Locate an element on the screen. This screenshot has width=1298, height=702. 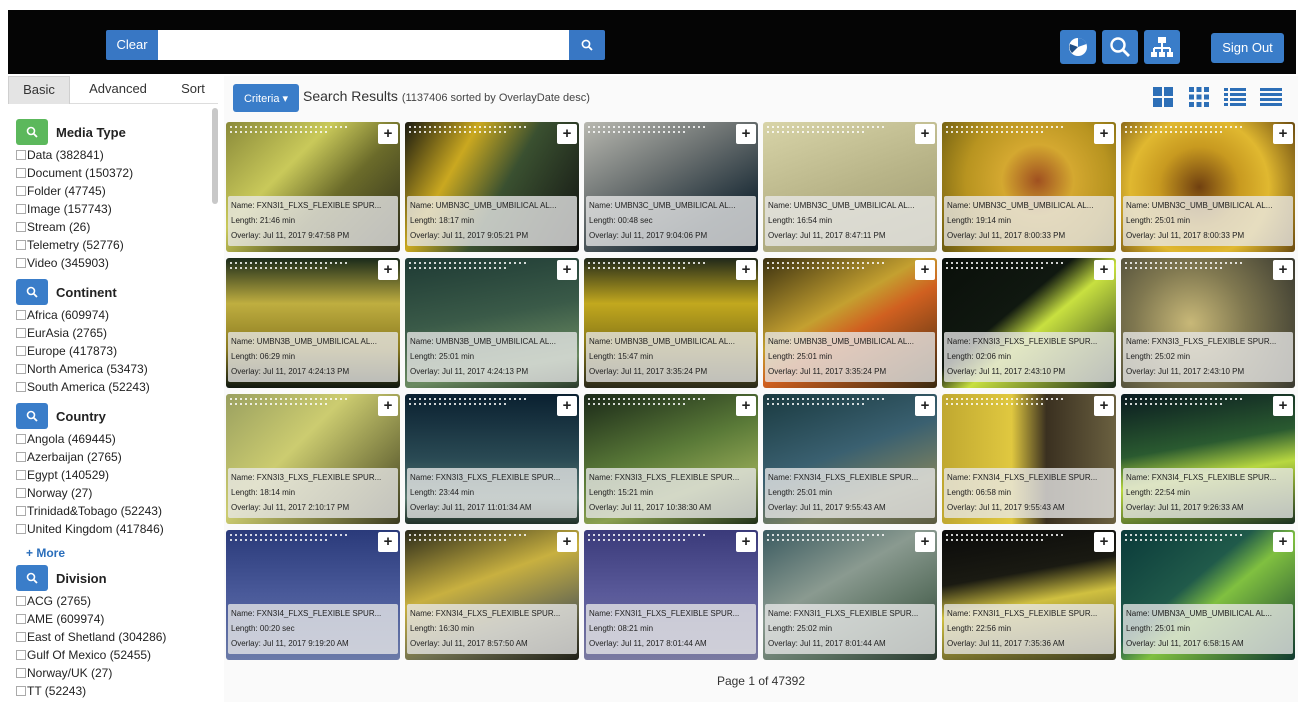
facet-option: Egypt (140529) is located at coordinates (111, 475).